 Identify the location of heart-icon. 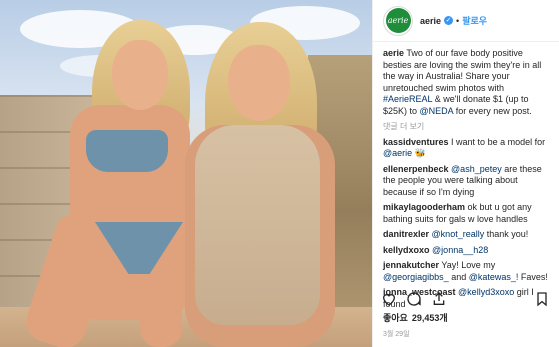
(389, 299).